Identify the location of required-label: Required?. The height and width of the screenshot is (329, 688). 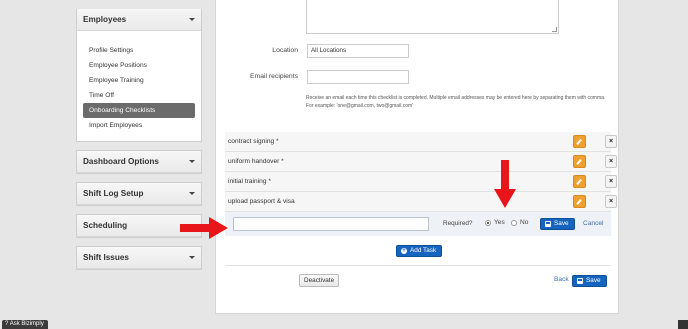
(458, 223).